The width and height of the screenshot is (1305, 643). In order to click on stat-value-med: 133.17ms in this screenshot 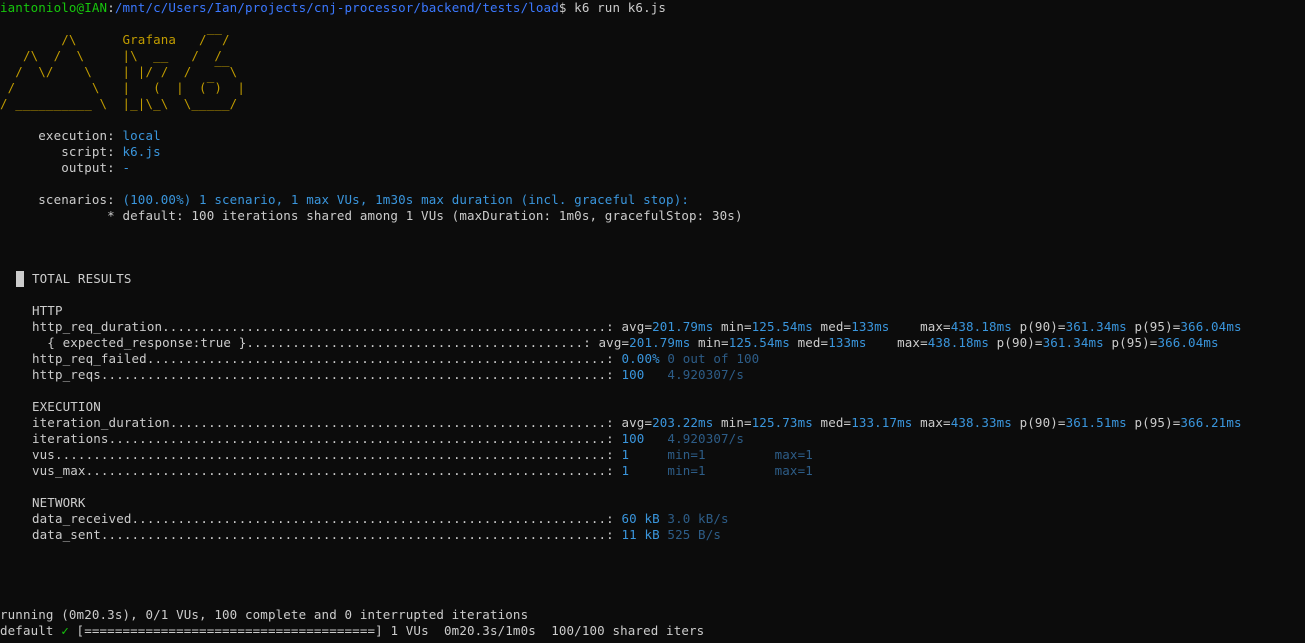, I will do `click(882, 422)`.